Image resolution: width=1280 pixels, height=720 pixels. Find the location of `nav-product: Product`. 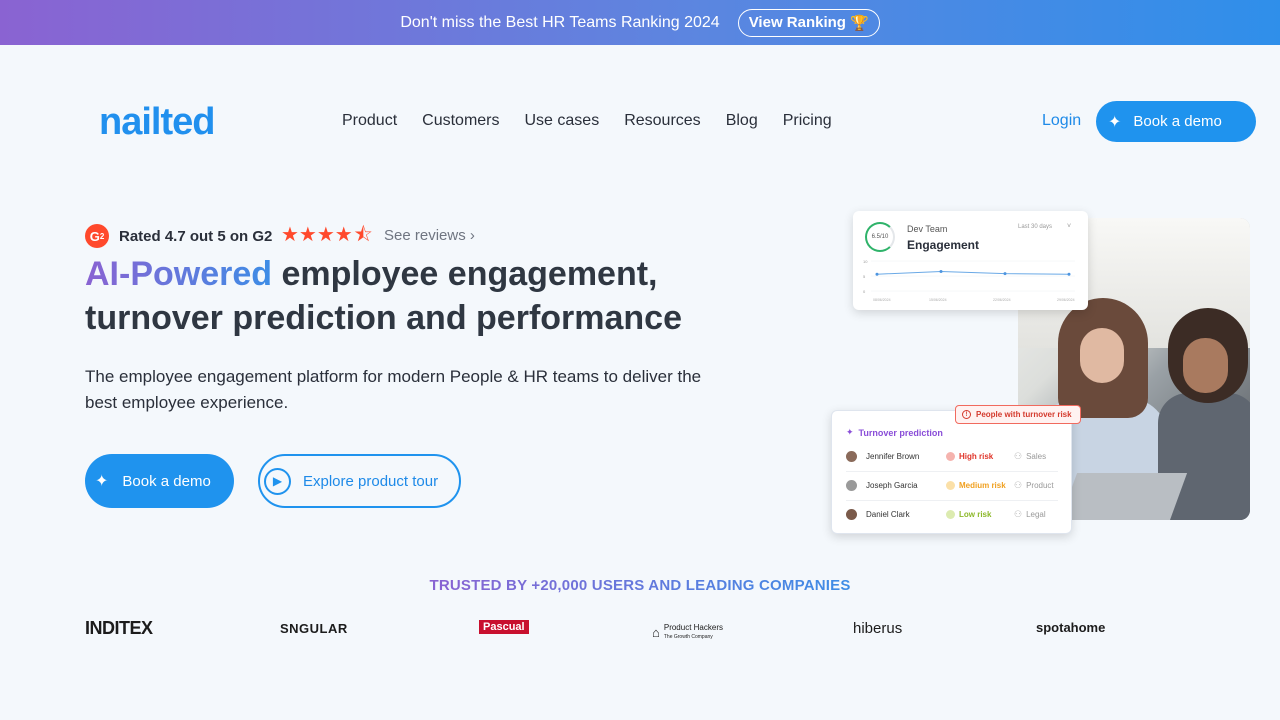

nav-product: Product is located at coordinates (369, 121).